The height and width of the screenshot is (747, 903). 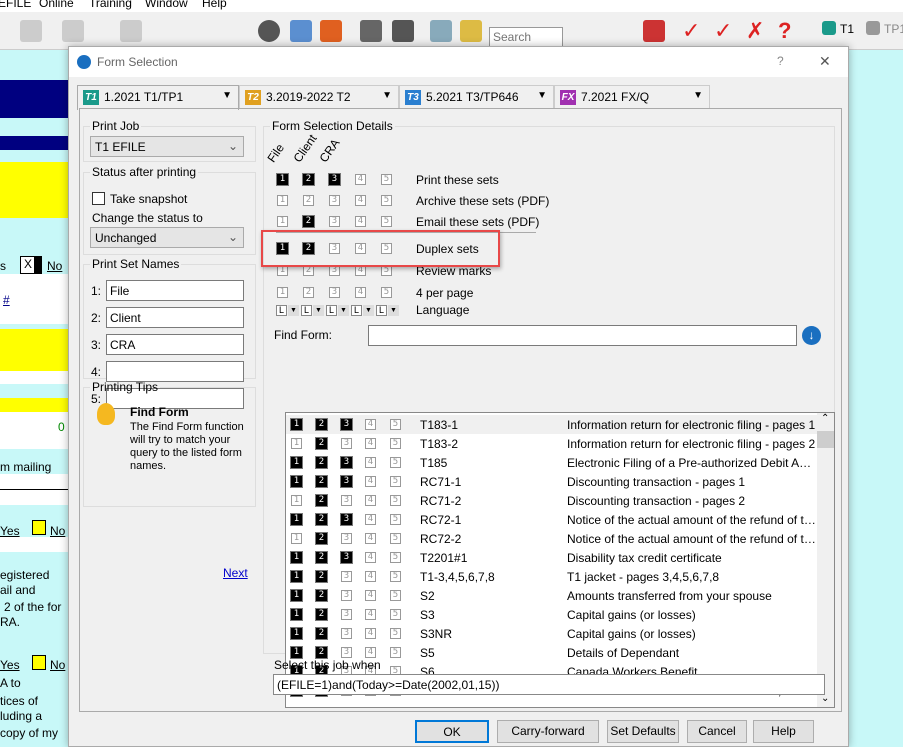 What do you see at coordinates (476, 96) in the screenshot?
I see `tab-t3: T3 5.2021 T3/TP646 ▼` at bounding box center [476, 96].